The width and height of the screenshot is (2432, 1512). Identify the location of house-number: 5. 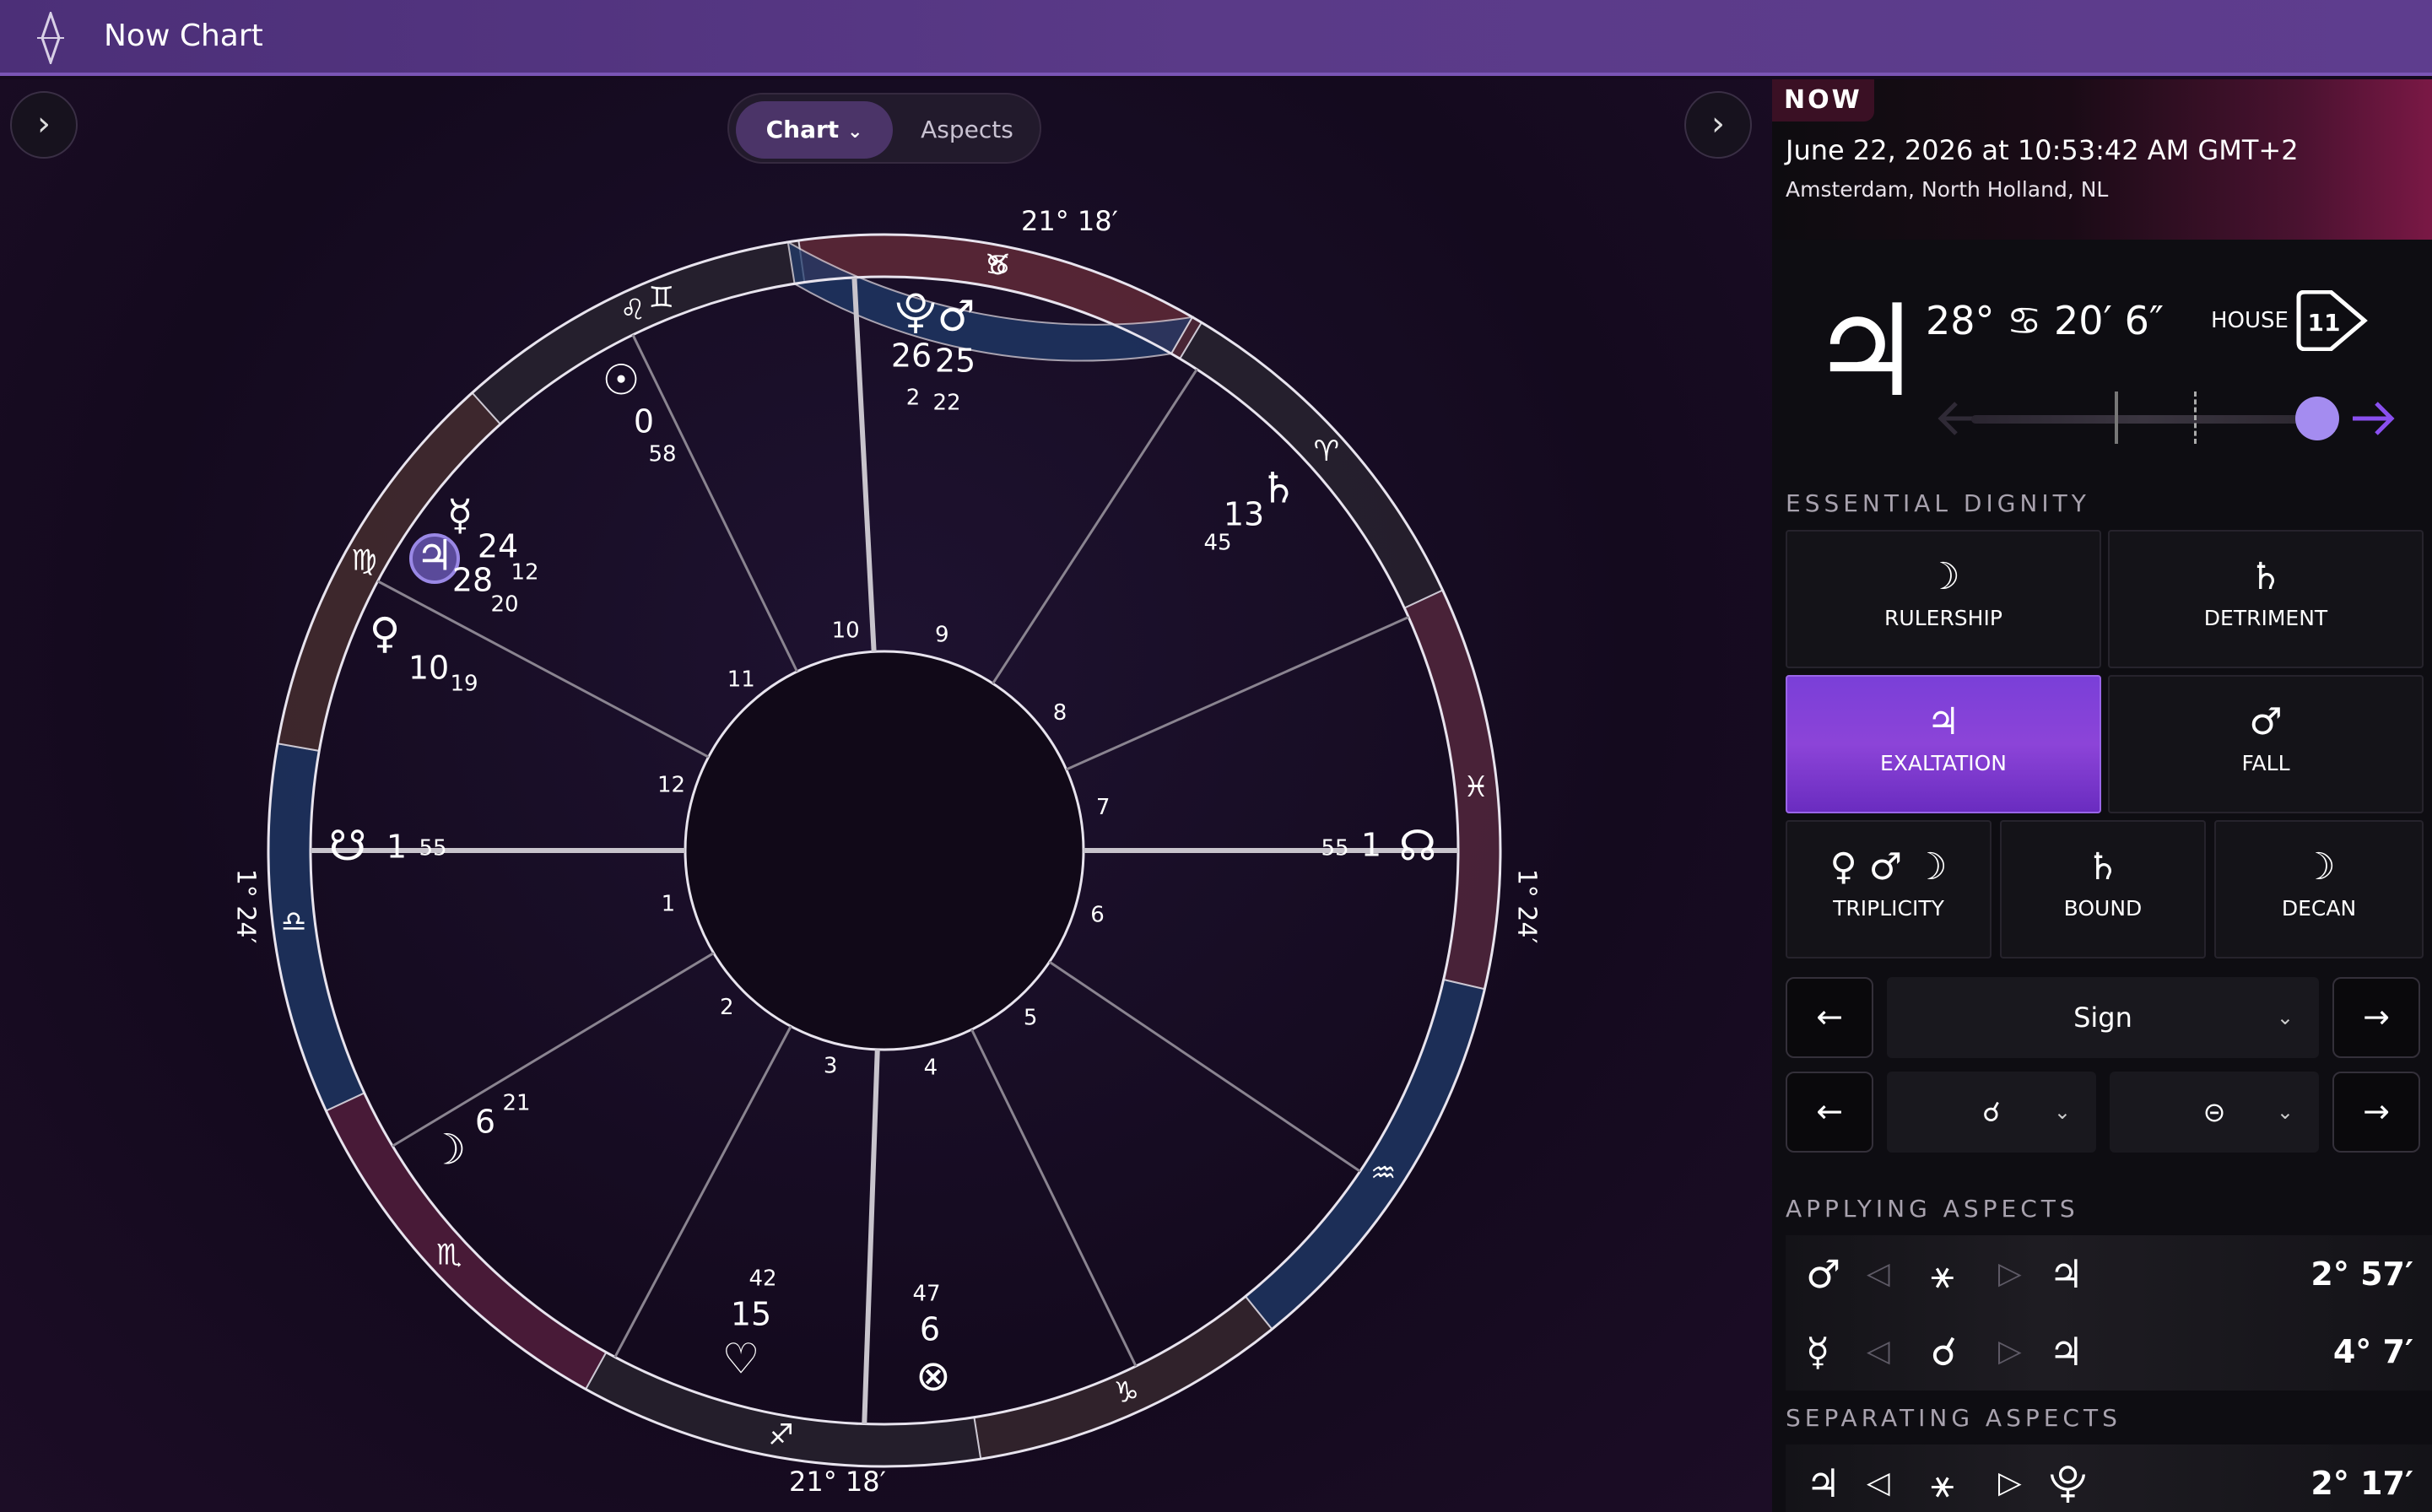
(1031, 1018).